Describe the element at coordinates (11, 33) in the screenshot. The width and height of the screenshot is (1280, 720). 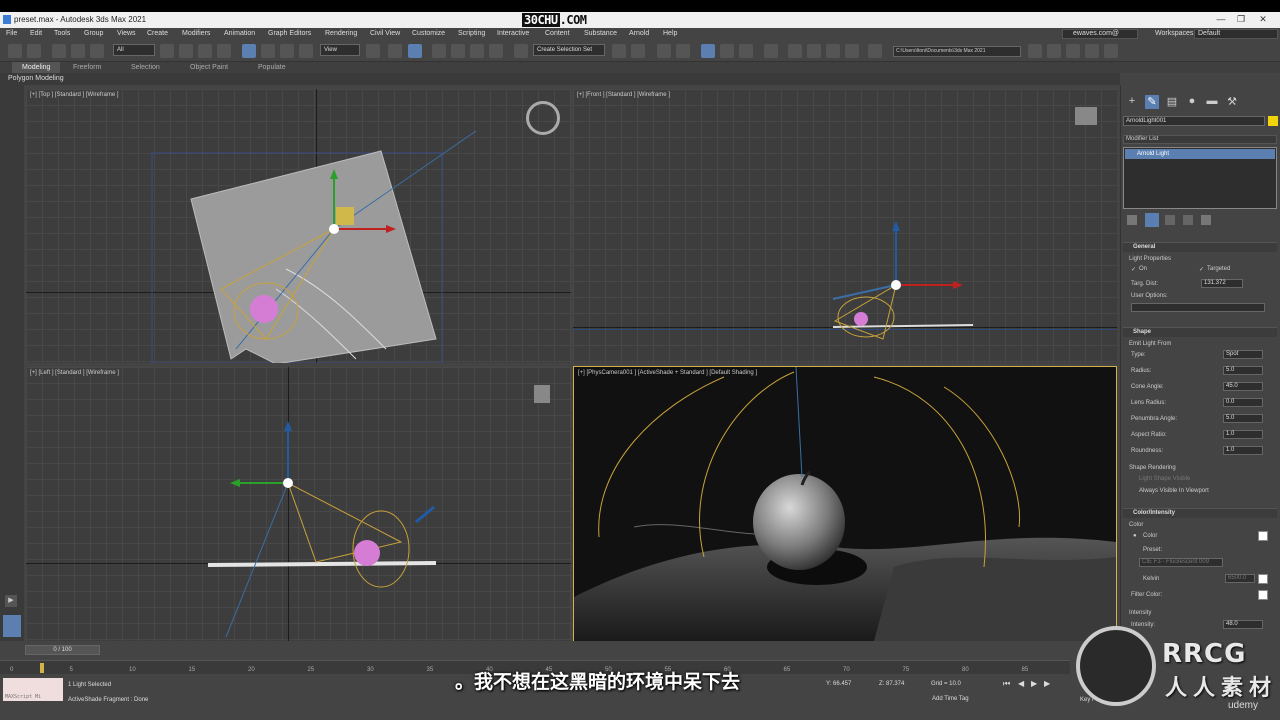
I see `menu-item-file: File` at that location.